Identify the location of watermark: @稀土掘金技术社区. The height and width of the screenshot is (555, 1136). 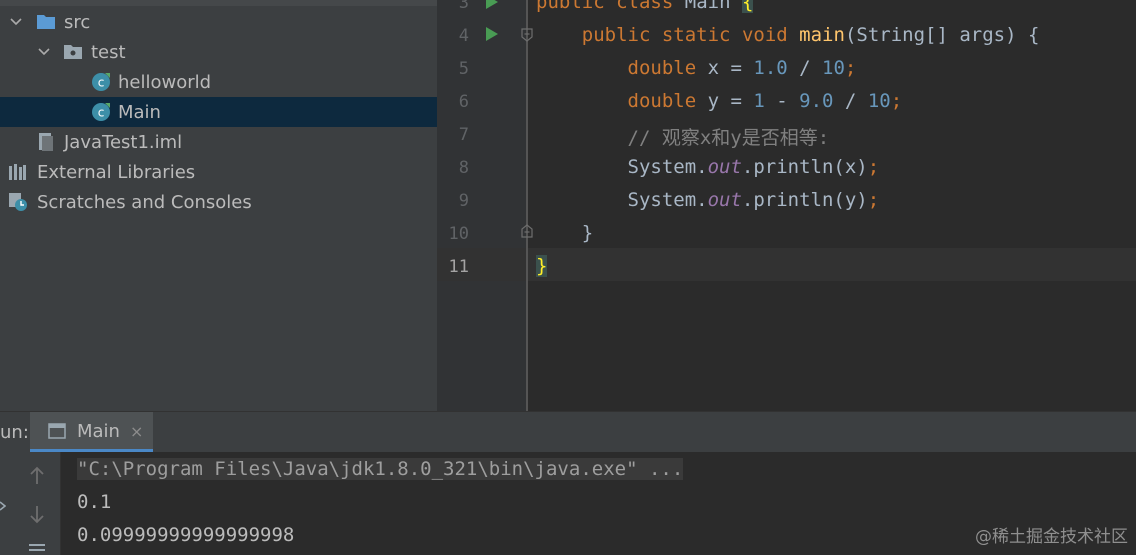
(1051, 537).